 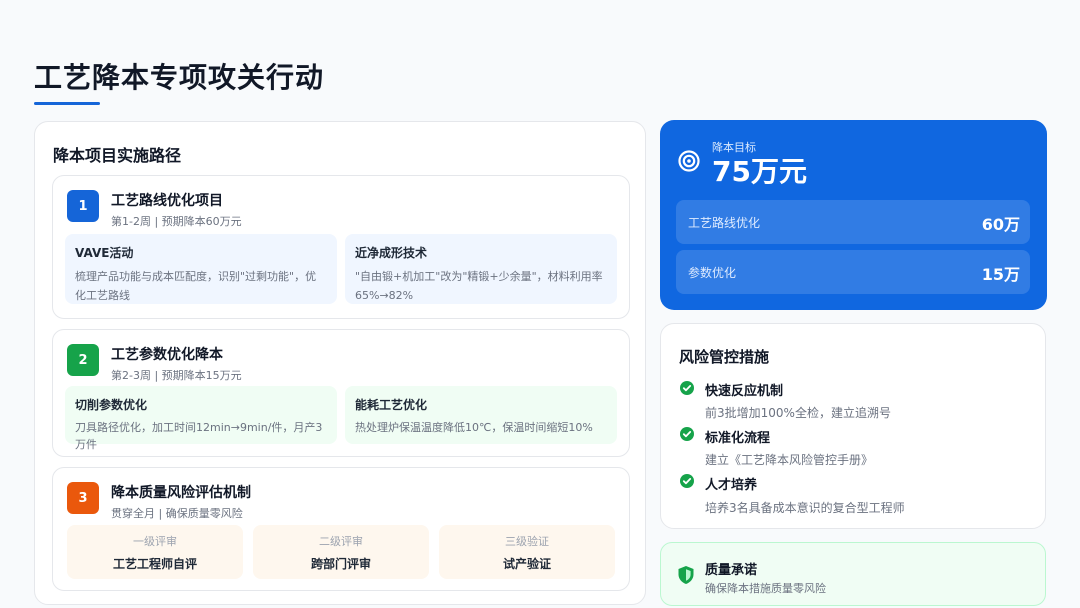 I want to click on breakdown-value: 60万, so click(x=1000, y=224).